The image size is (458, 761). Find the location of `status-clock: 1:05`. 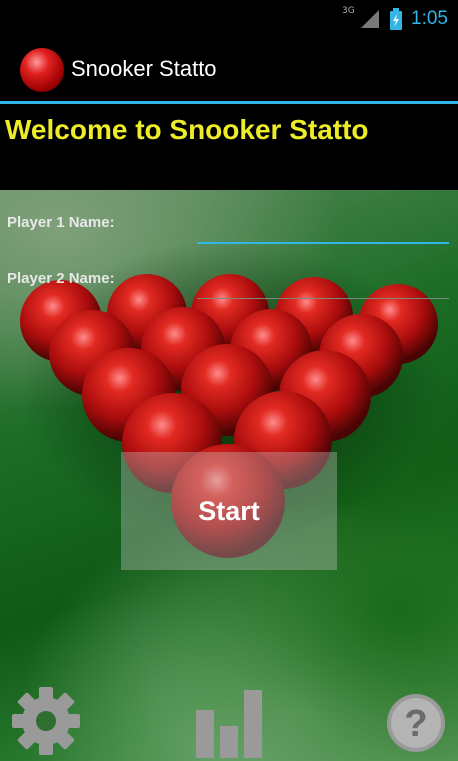

status-clock: 1:05 is located at coordinates (429, 18).